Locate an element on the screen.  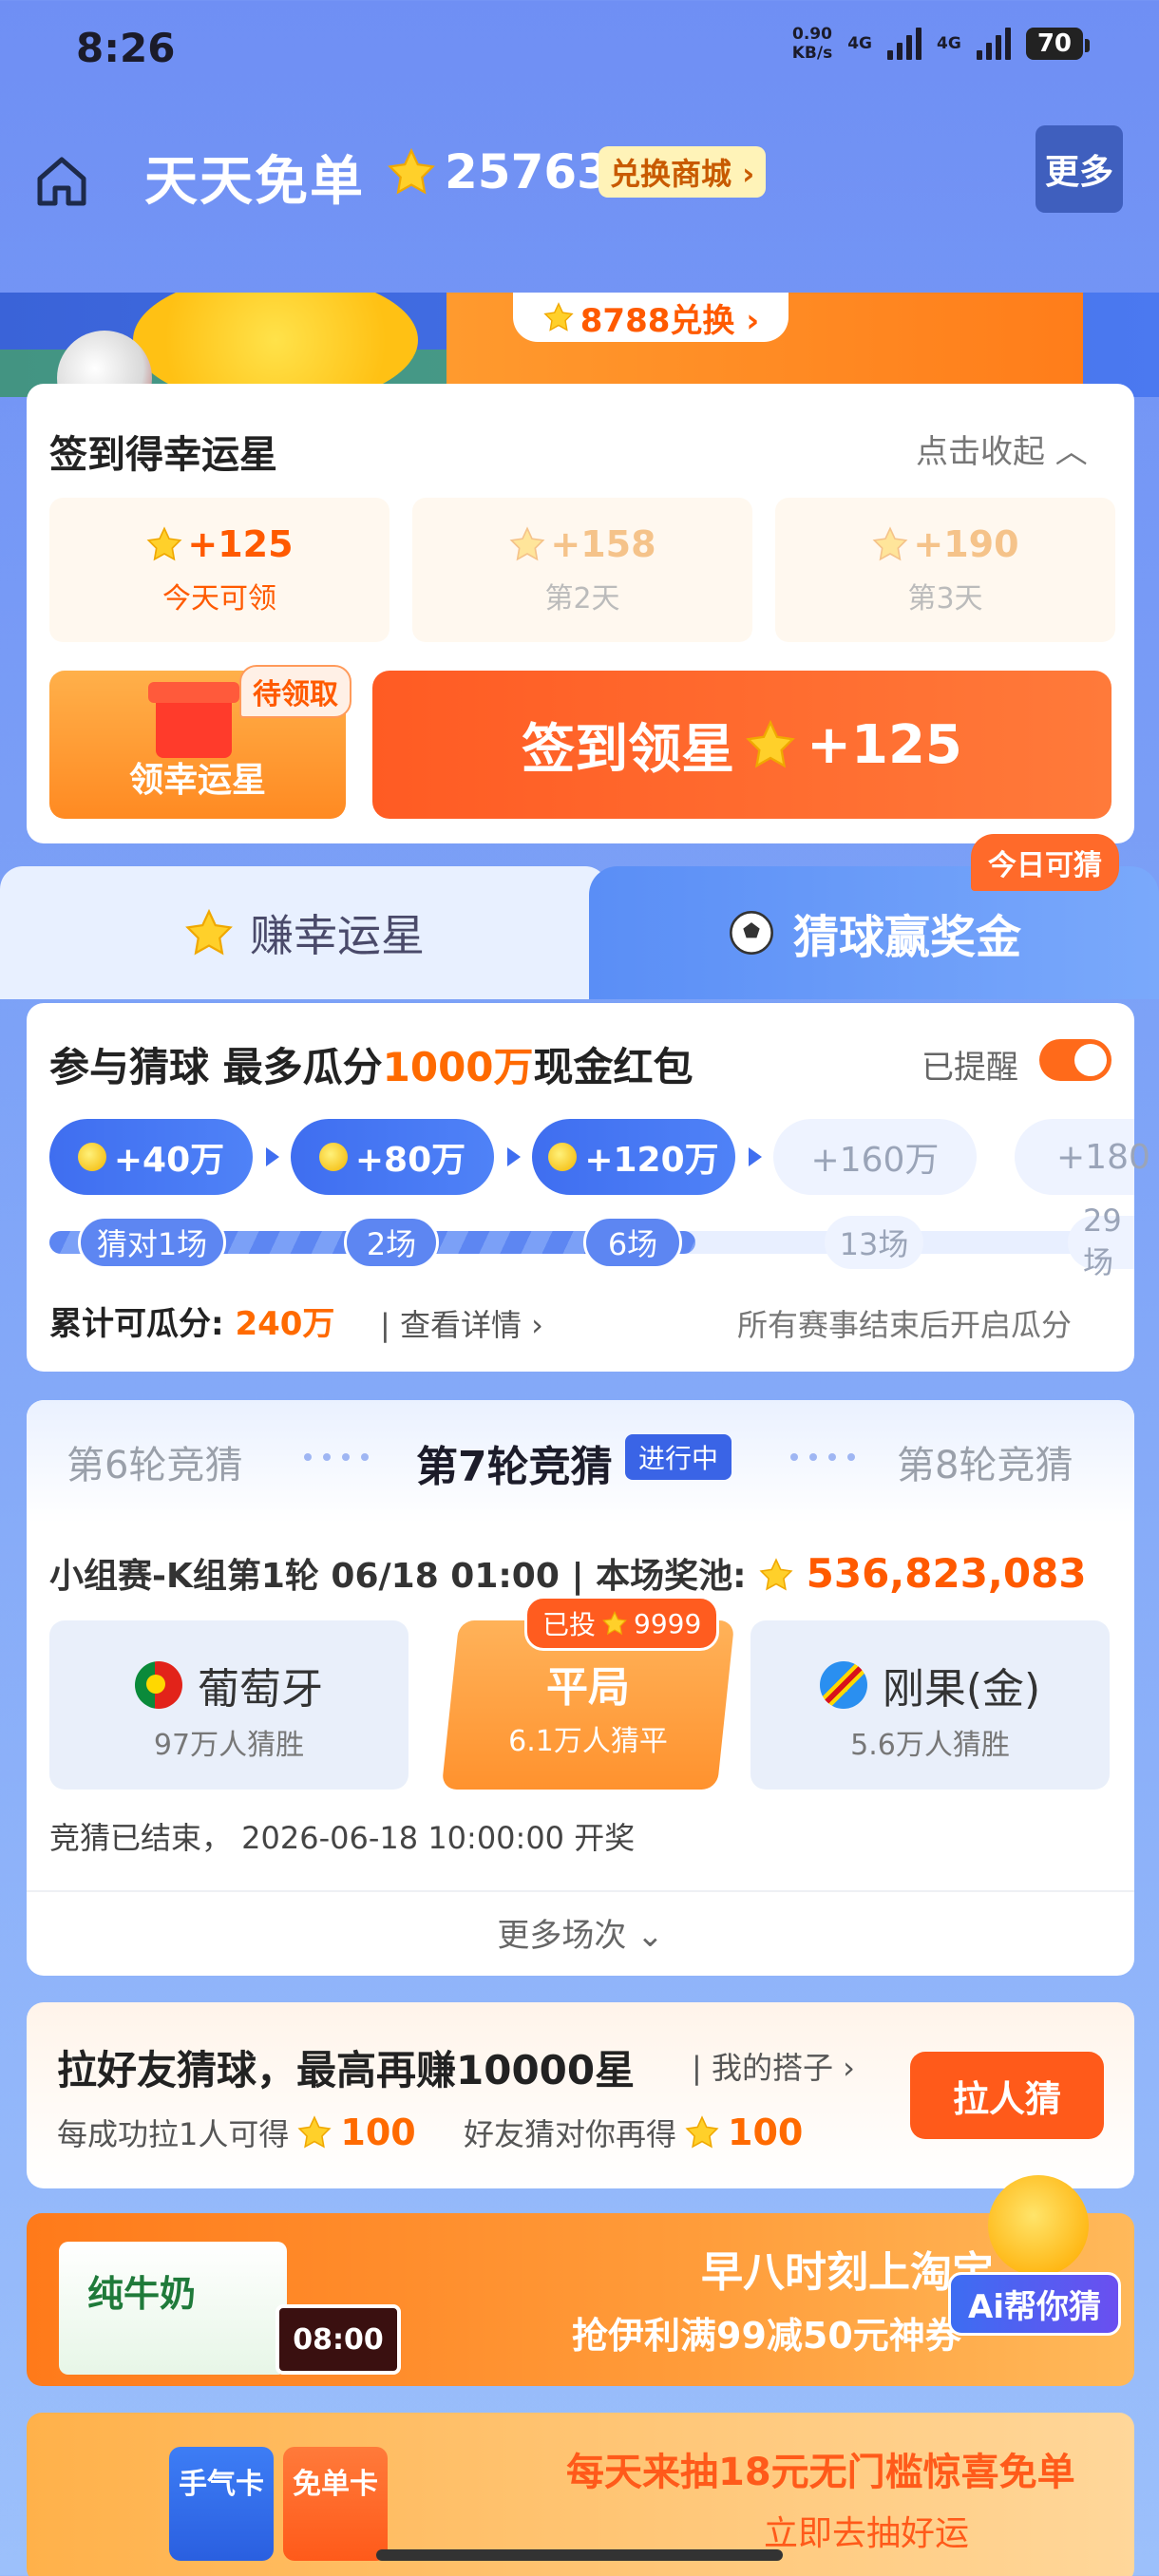
net-speed: 0.90 KB/s is located at coordinates (812, 44).